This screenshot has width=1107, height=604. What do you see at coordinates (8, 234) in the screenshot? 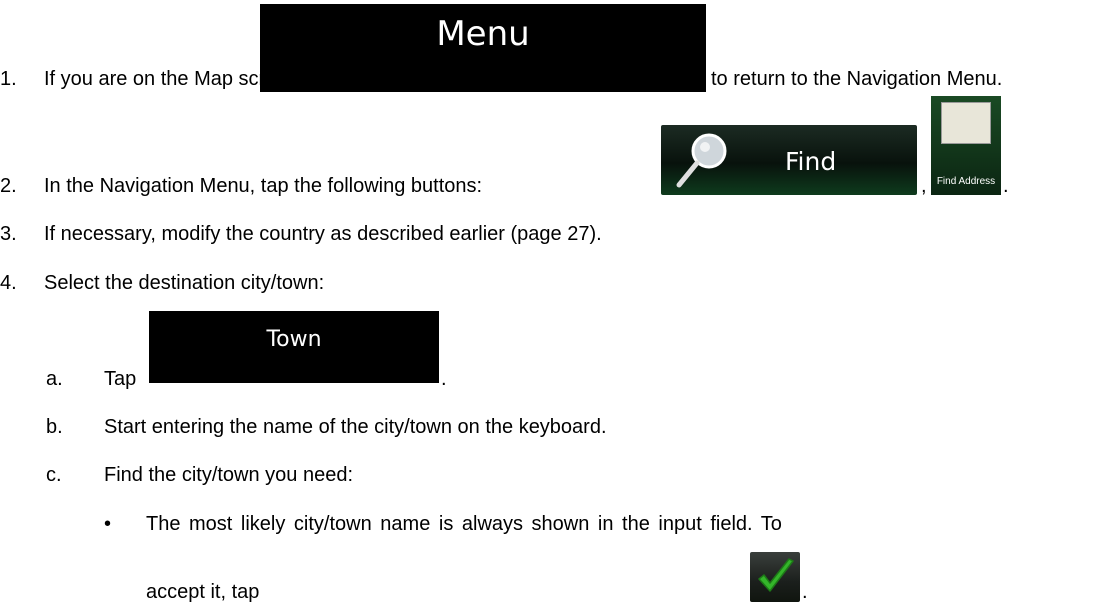
I see `step-3-number: 3.` at bounding box center [8, 234].